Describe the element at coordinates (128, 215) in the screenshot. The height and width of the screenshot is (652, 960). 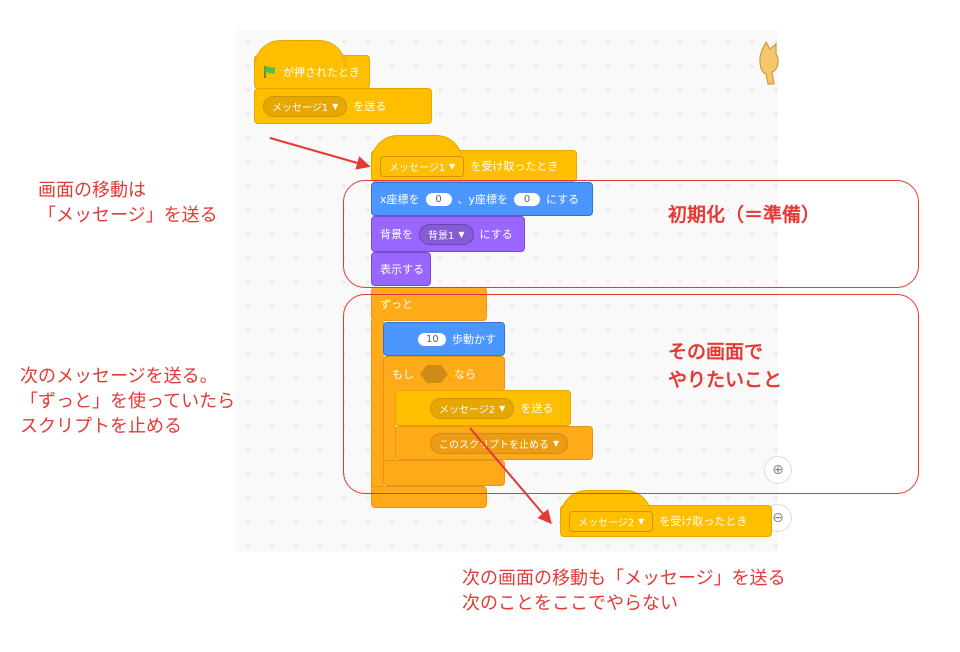
I see `note-line: 「メッセージ」を送る` at that location.